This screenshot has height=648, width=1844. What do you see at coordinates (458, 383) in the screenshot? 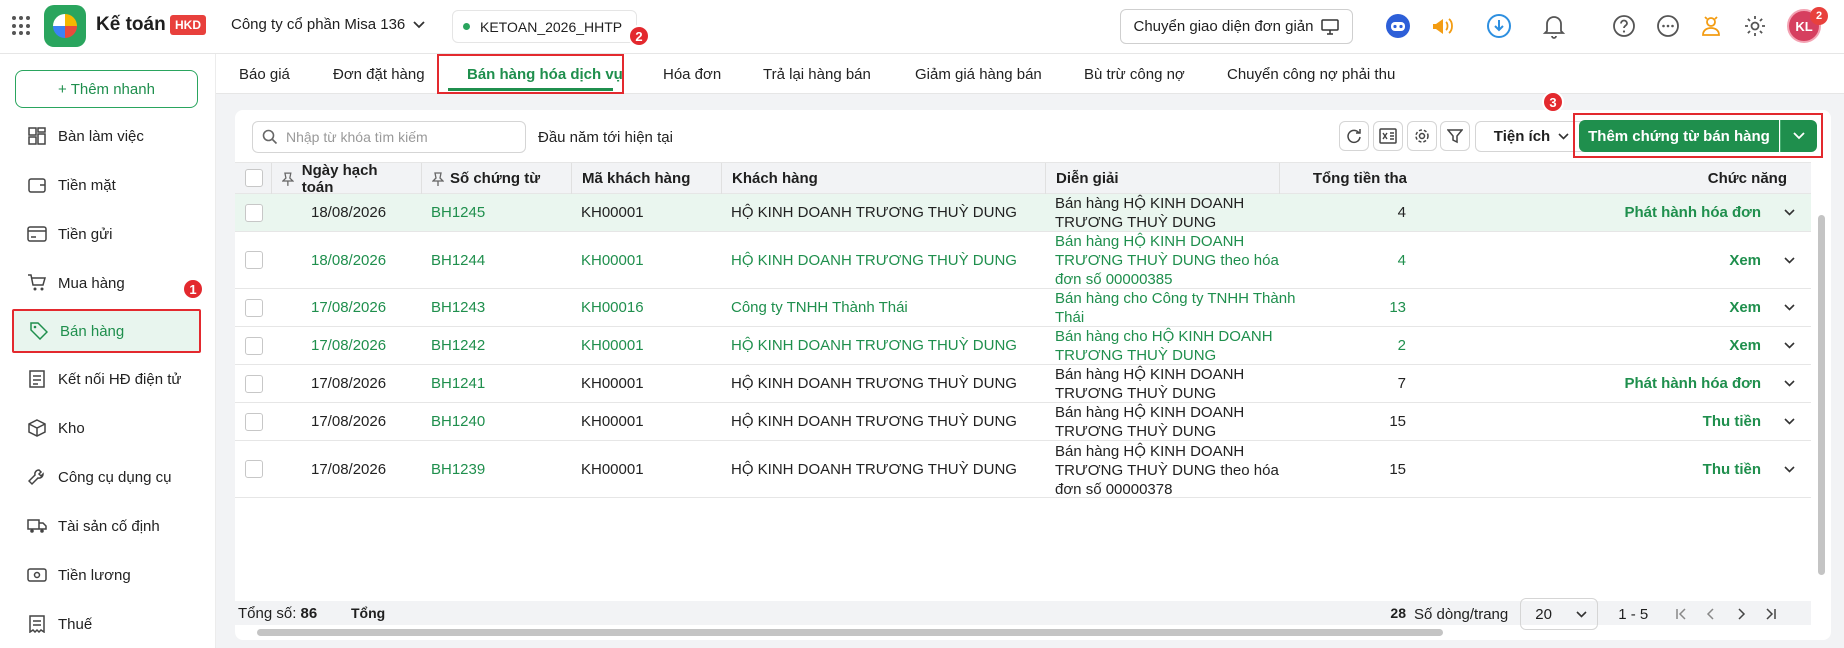
I see `cell-voucher-no: BH1241` at bounding box center [458, 383].